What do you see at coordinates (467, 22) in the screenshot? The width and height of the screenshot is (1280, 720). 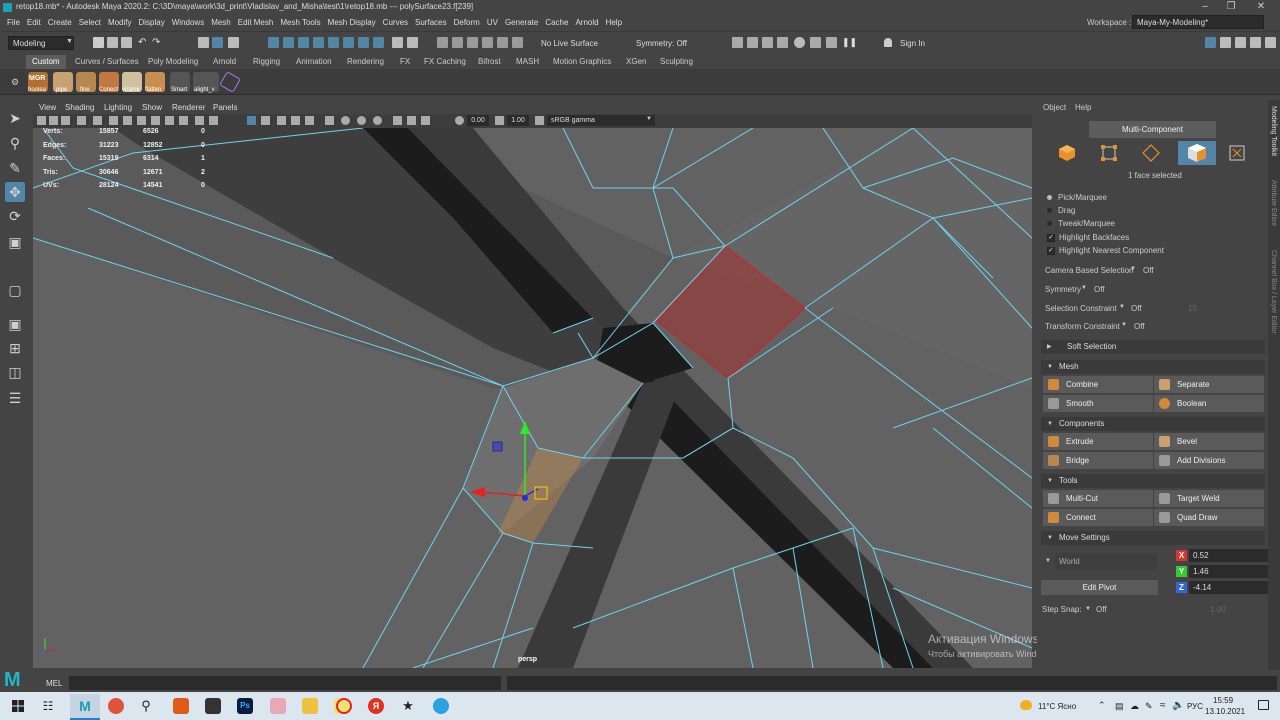 I see `menu-deform: Deform` at bounding box center [467, 22].